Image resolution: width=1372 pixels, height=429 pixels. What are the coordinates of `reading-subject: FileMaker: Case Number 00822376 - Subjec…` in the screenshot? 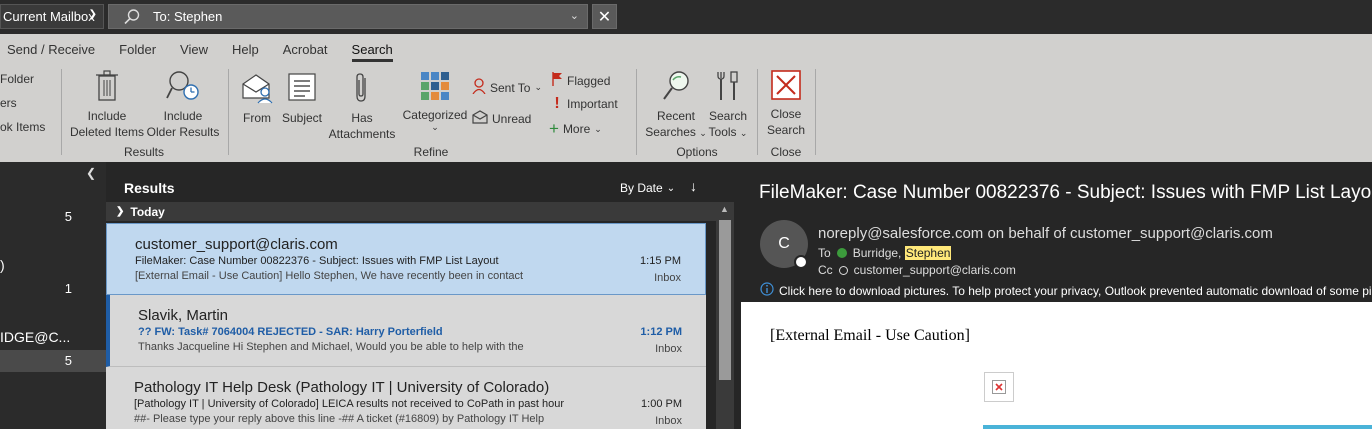 It's located at (1065, 192).